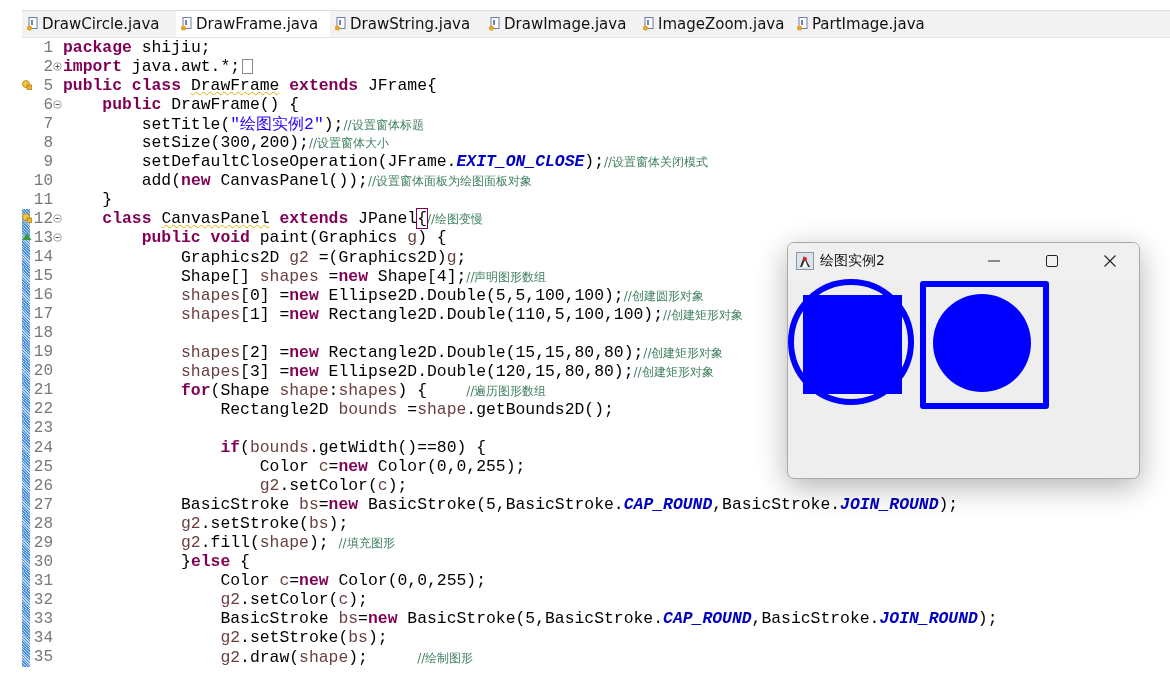 Image resolution: width=1170 pixels, height=674 pixels. Describe the element at coordinates (293, 238) in the screenshot. I see `code-line: public void paint(Graphics g) {` at that location.